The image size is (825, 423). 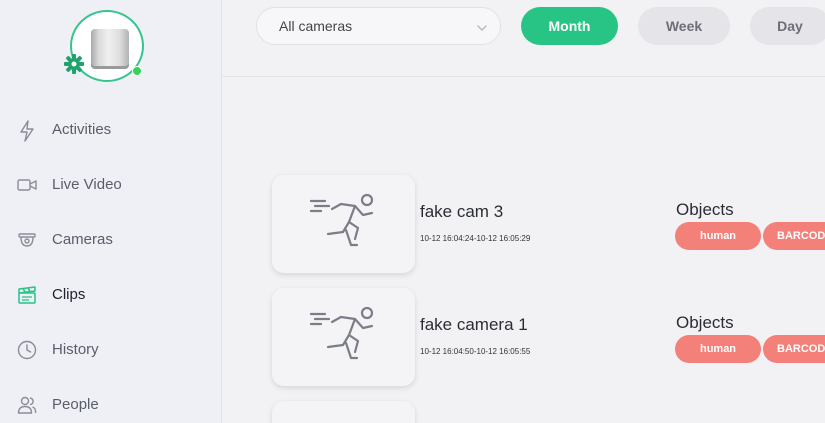 What do you see at coordinates (74, 64) in the screenshot?
I see `gear-icon` at bounding box center [74, 64].